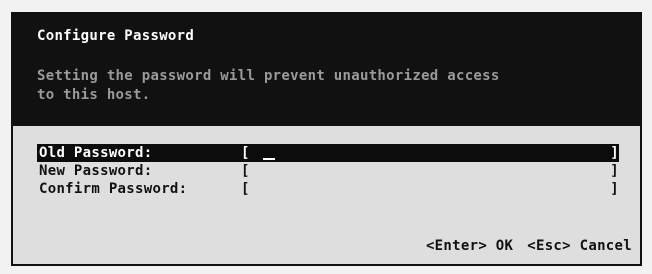 This screenshot has width=652, height=274. I want to click on new-password-field: [ ], so click(430, 171).